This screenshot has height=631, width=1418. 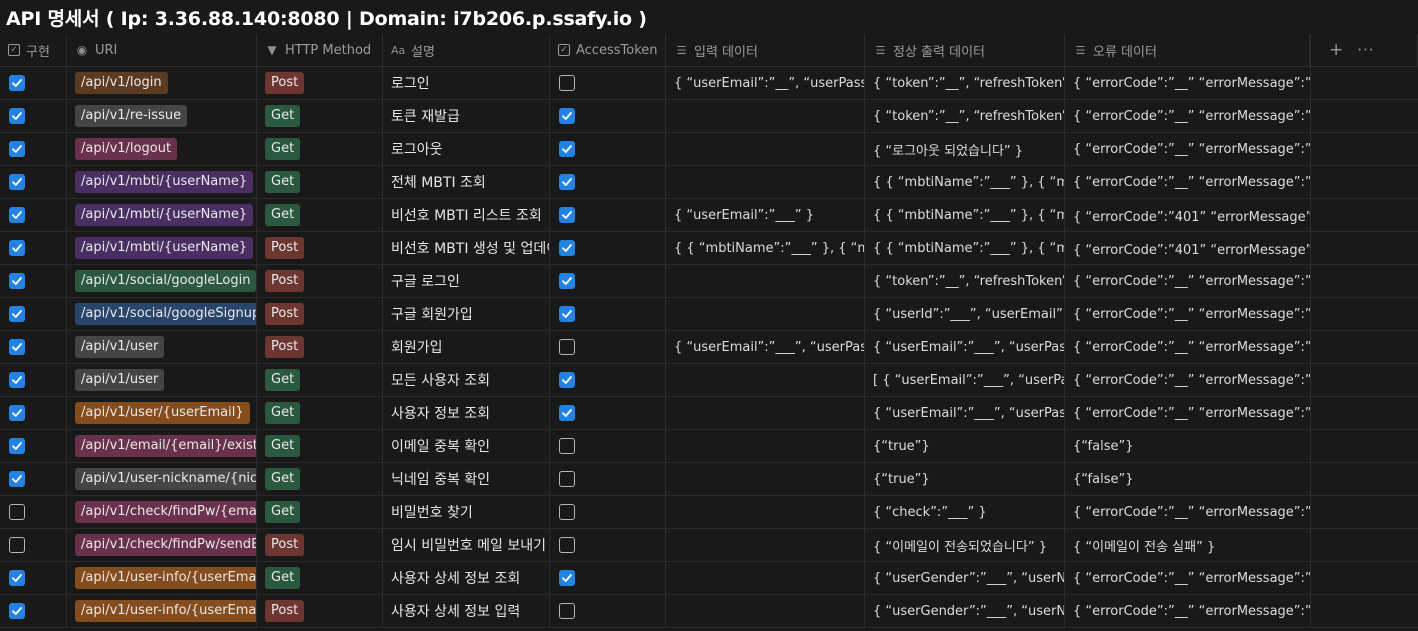 What do you see at coordinates (1188, 479) in the screenshot?
I see `error-cell: {“false”}` at bounding box center [1188, 479].